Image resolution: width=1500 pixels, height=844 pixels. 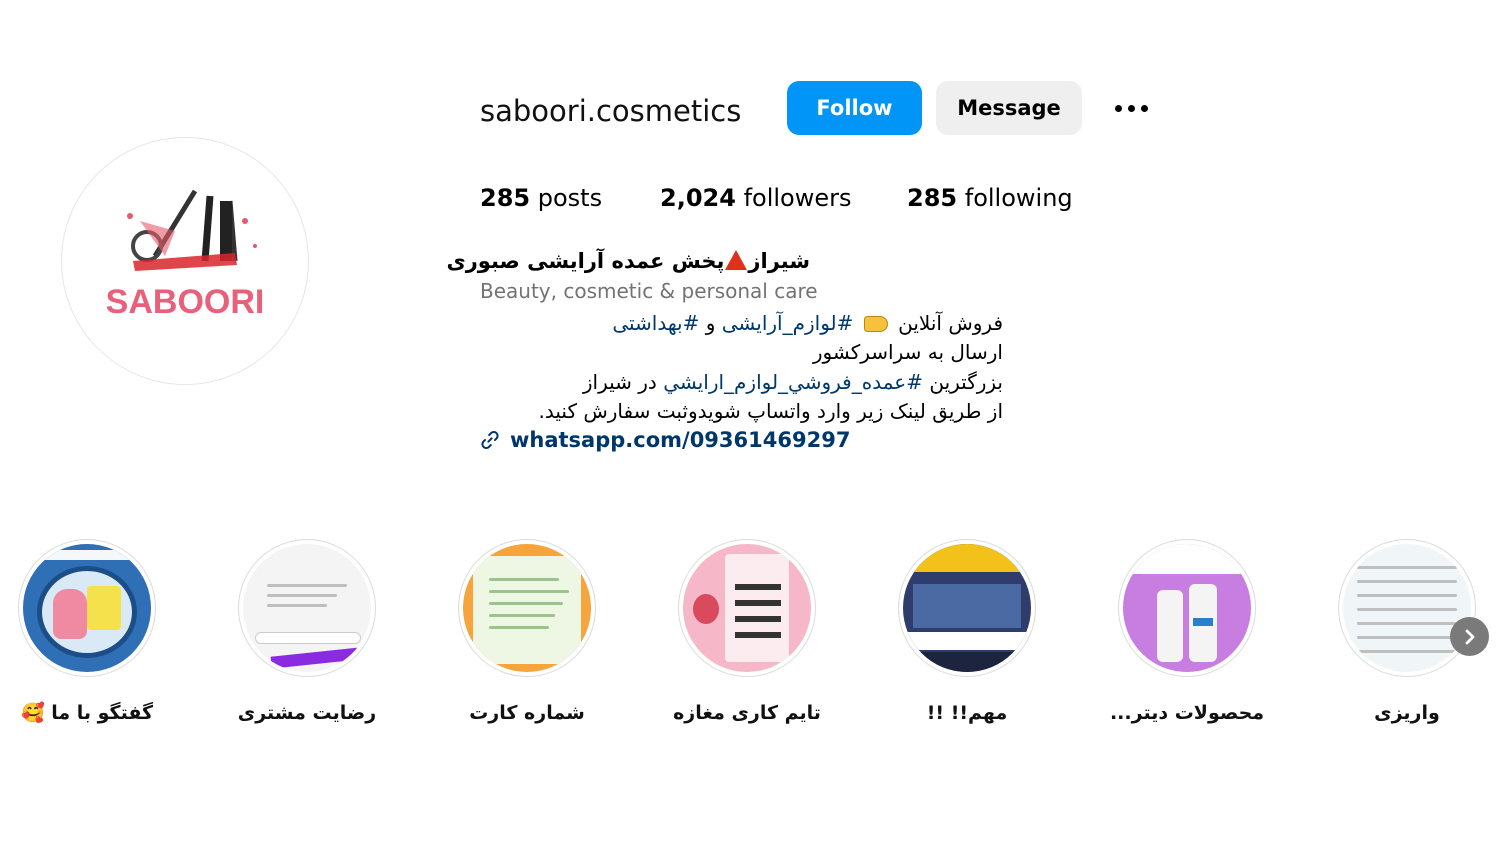 I want to click on bio-line3-text: بزرگترین, so click(x=966, y=382).